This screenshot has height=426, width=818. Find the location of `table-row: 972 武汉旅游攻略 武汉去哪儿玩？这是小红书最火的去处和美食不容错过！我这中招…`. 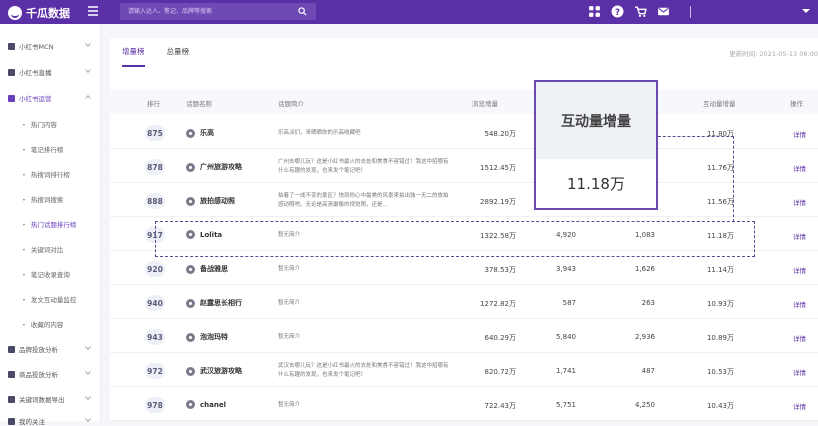

table-row: 972 武汉旅游攻略 武汉去哪儿玩？这是小红书最火的去处和美食不容错过！我这中招… is located at coordinates (464, 370).